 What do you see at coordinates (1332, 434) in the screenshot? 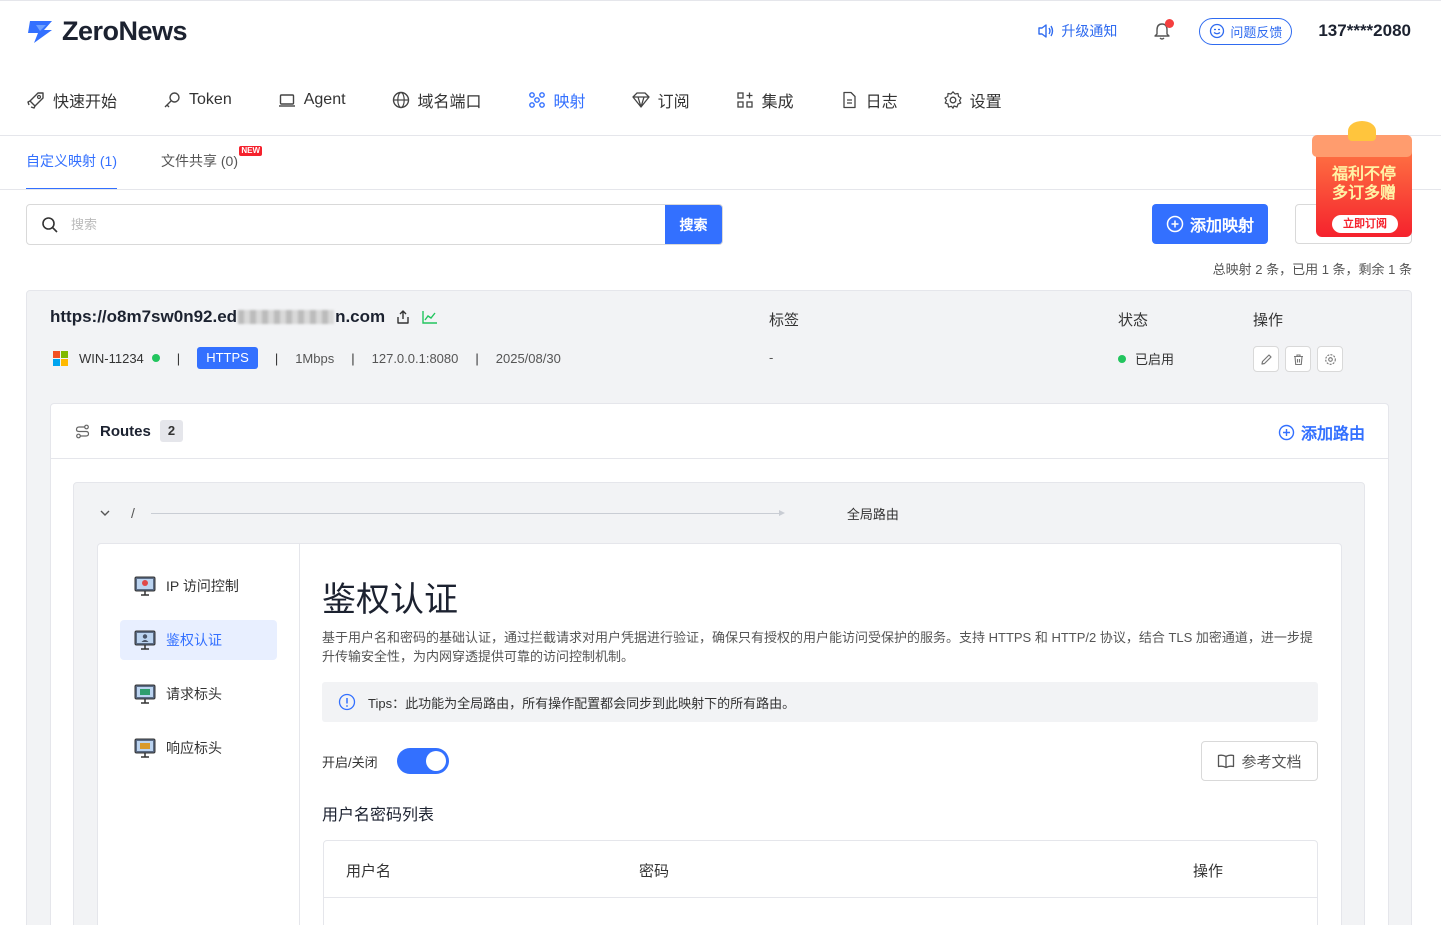
I see `add-route-label: 添加路由` at bounding box center [1332, 434].